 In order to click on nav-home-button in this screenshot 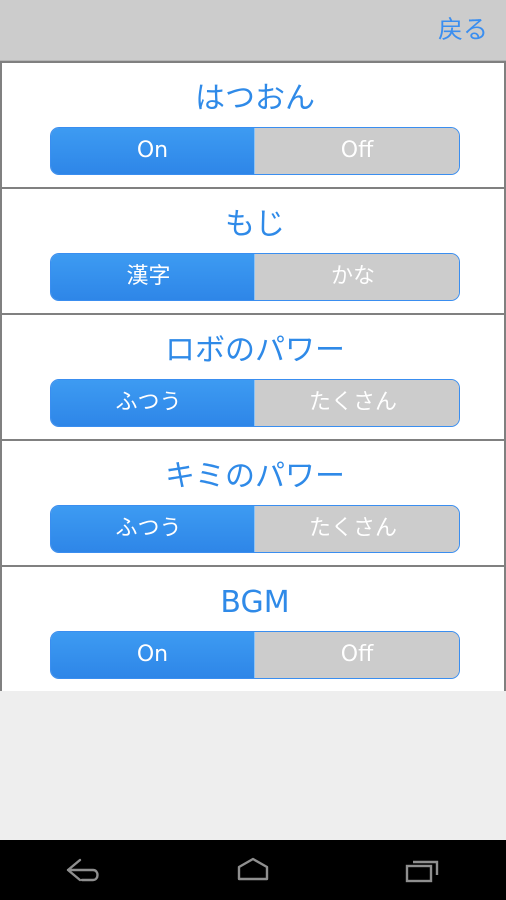, I will do `click(253, 870)`.